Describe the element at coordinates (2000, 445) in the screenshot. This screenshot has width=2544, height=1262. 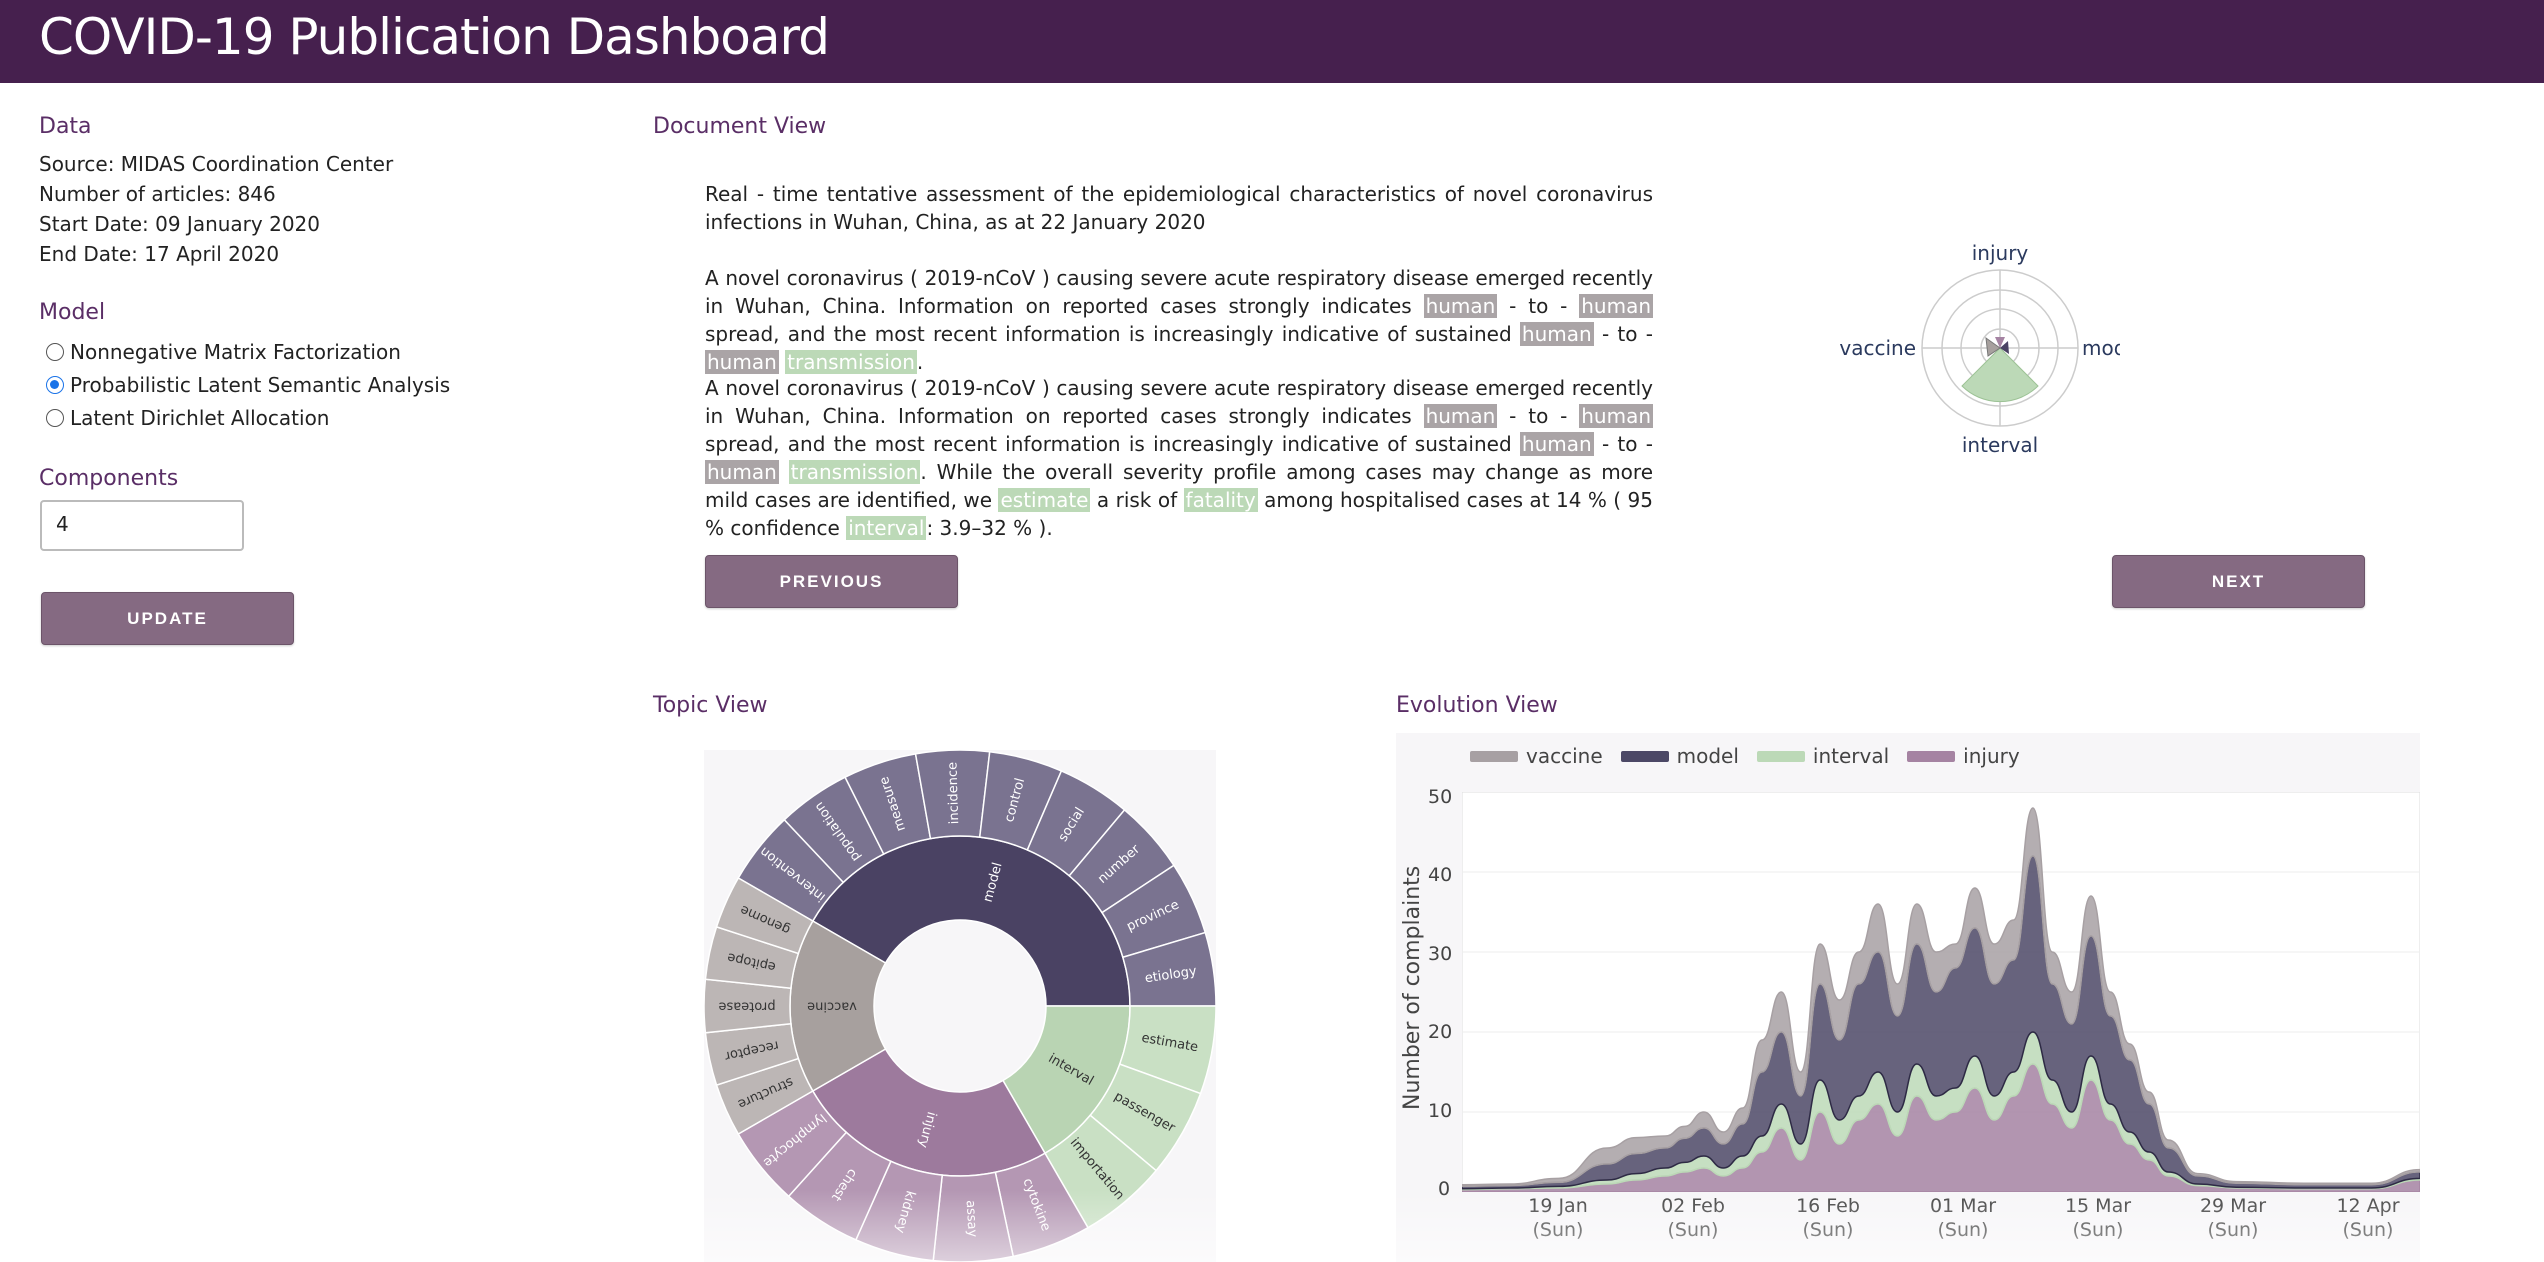
I see `radar-label-interval: interval` at that location.